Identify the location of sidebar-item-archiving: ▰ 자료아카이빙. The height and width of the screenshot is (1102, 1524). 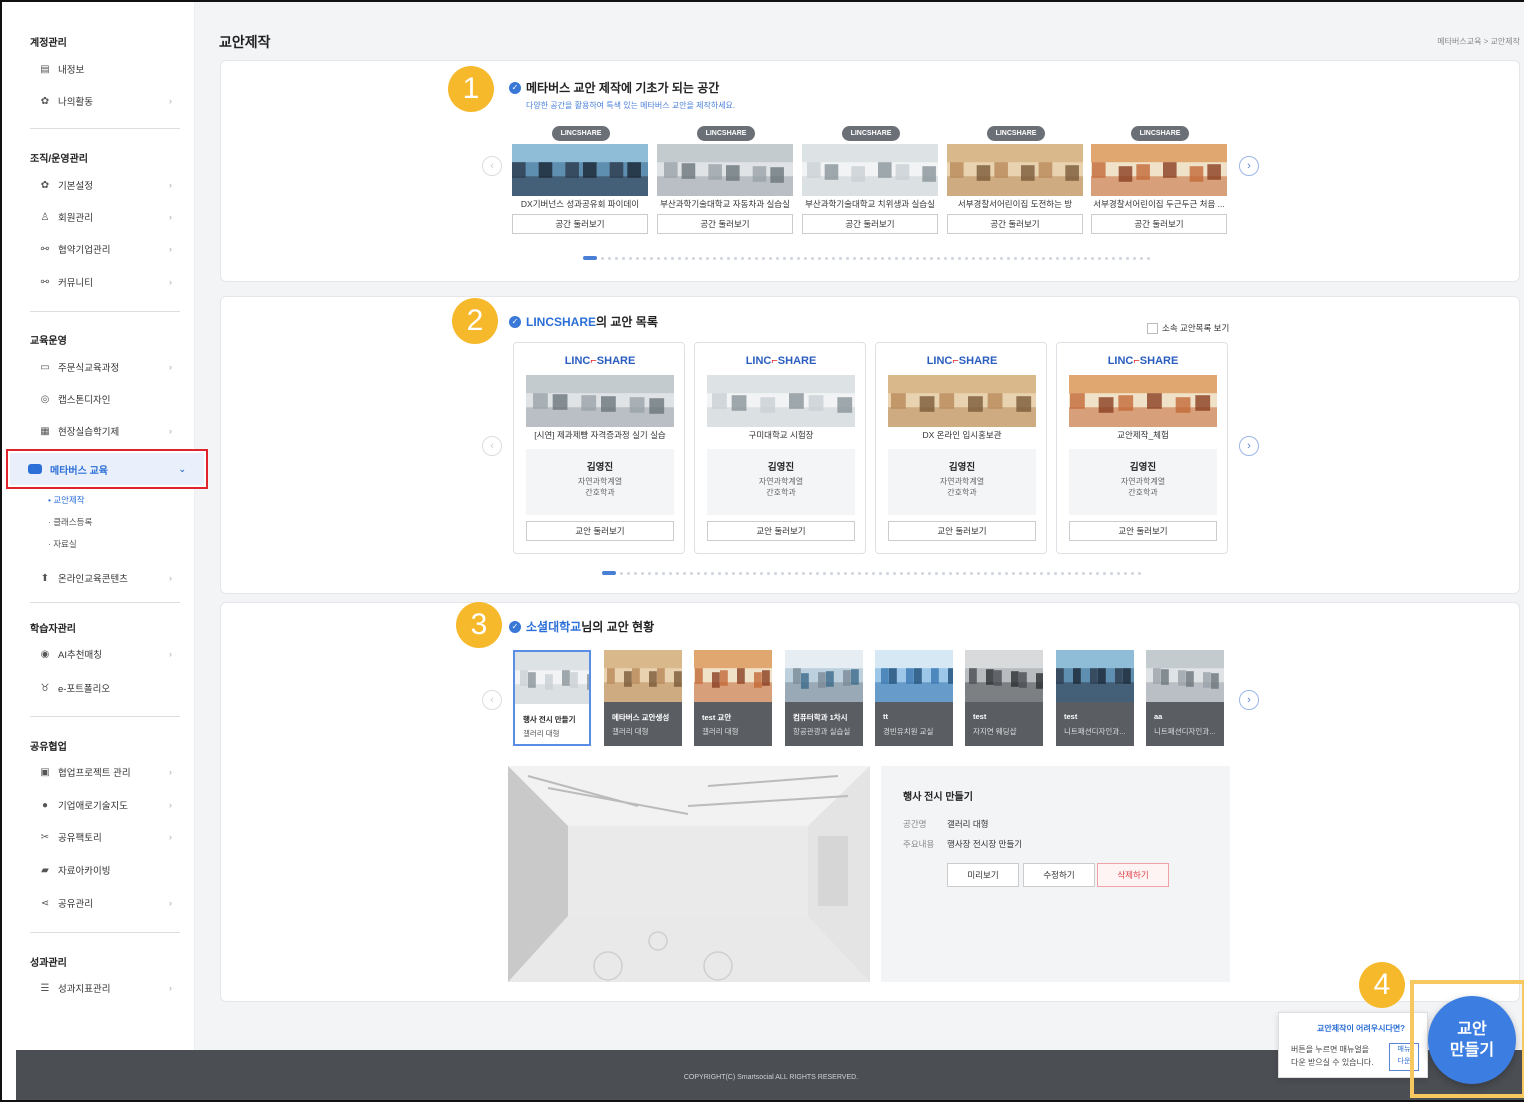
(108, 870).